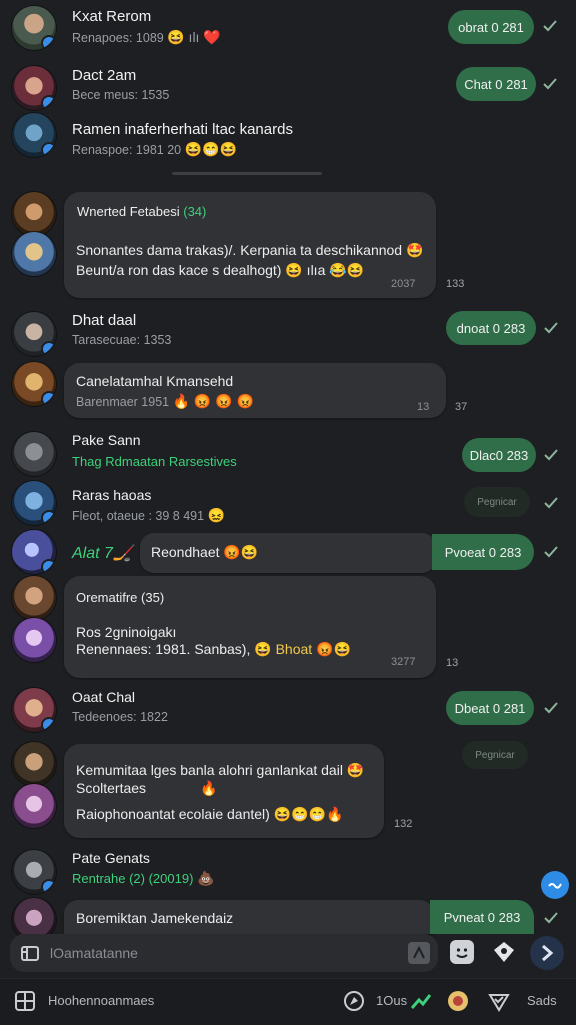  I want to click on message-time: 3277, so click(403, 662).